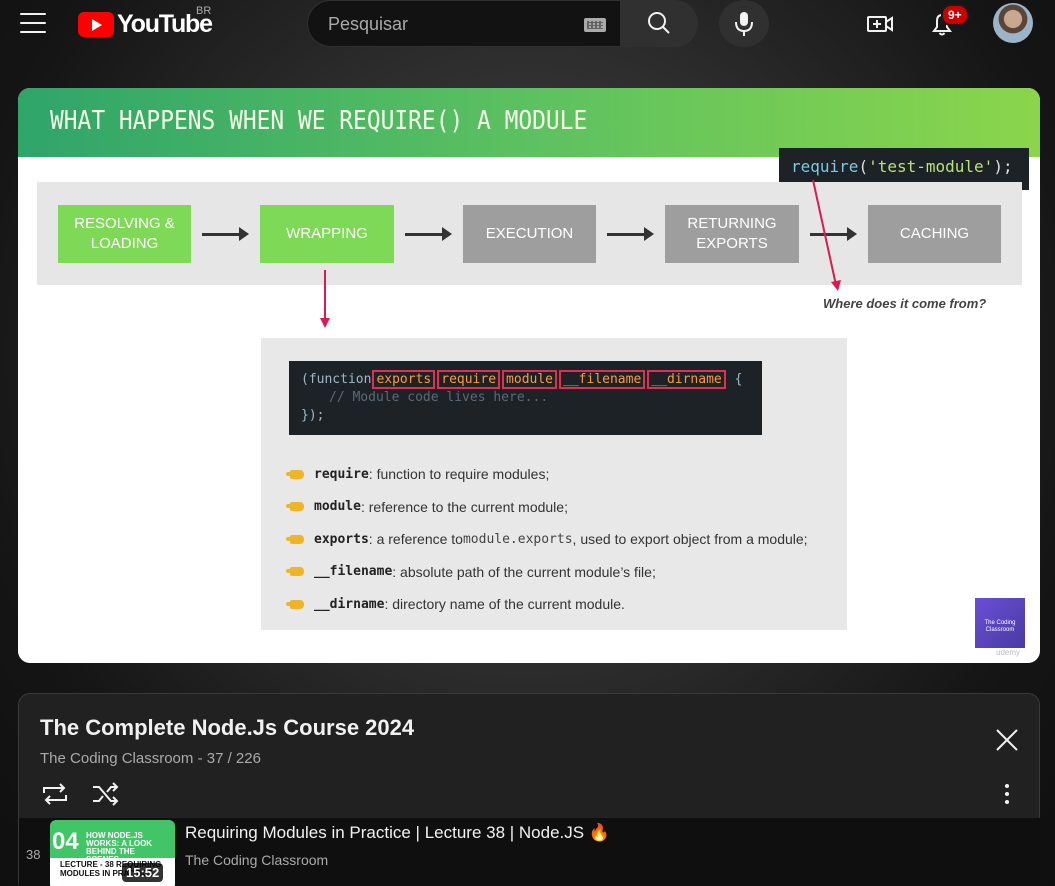 This screenshot has height=886, width=1055. Describe the element at coordinates (469, 379) in the screenshot. I see `param-require: require` at that location.